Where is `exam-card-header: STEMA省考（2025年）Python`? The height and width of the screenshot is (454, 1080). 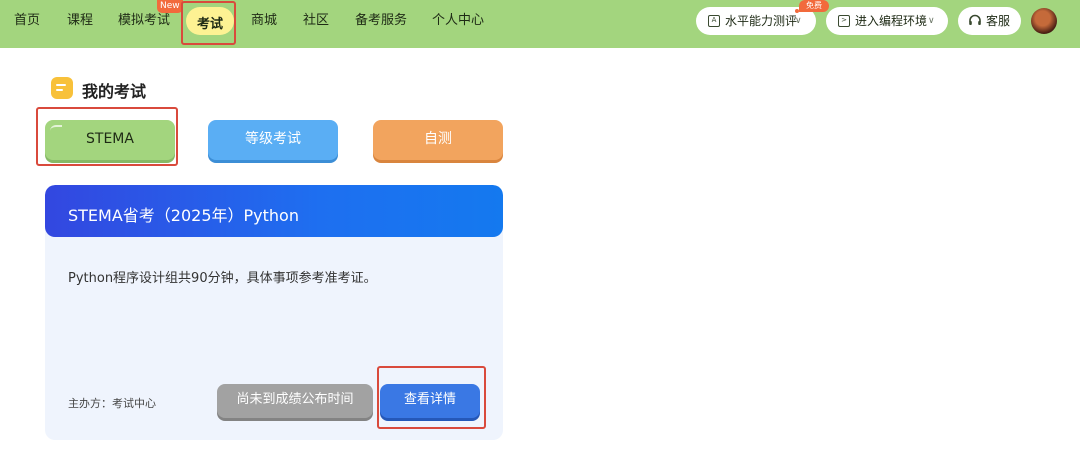 exam-card-header: STEMA省考（2025年）Python is located at coordinates (274, 211).